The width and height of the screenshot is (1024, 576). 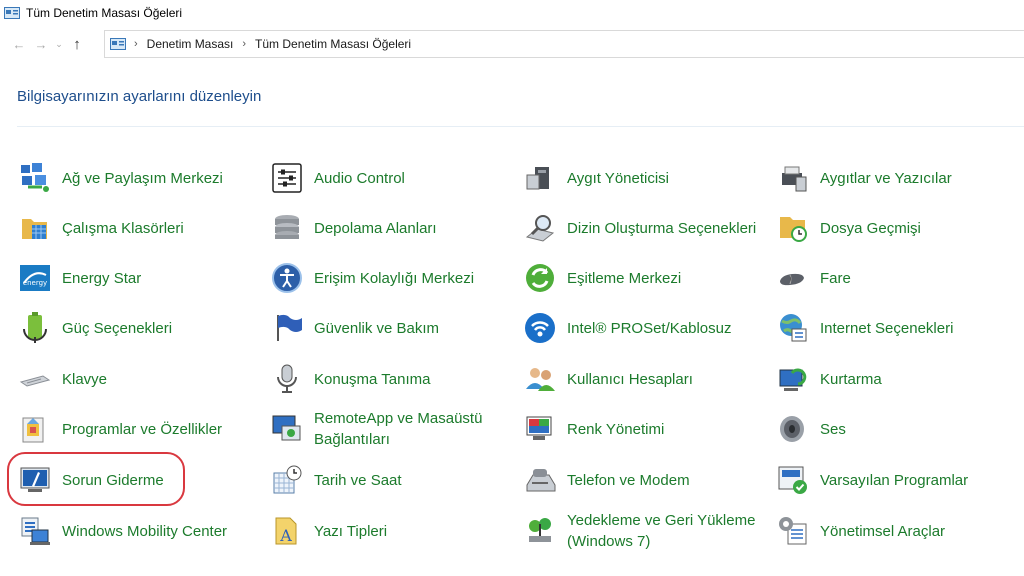 I want to click on control-panel-item: Konuşma Tanıma, so click(x=350, y=379).